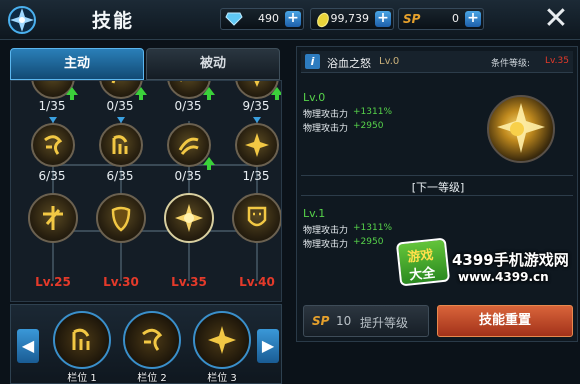 This screenshot has height=384, width=580. I want to click on skill-mask-icon, so click(257, 216).